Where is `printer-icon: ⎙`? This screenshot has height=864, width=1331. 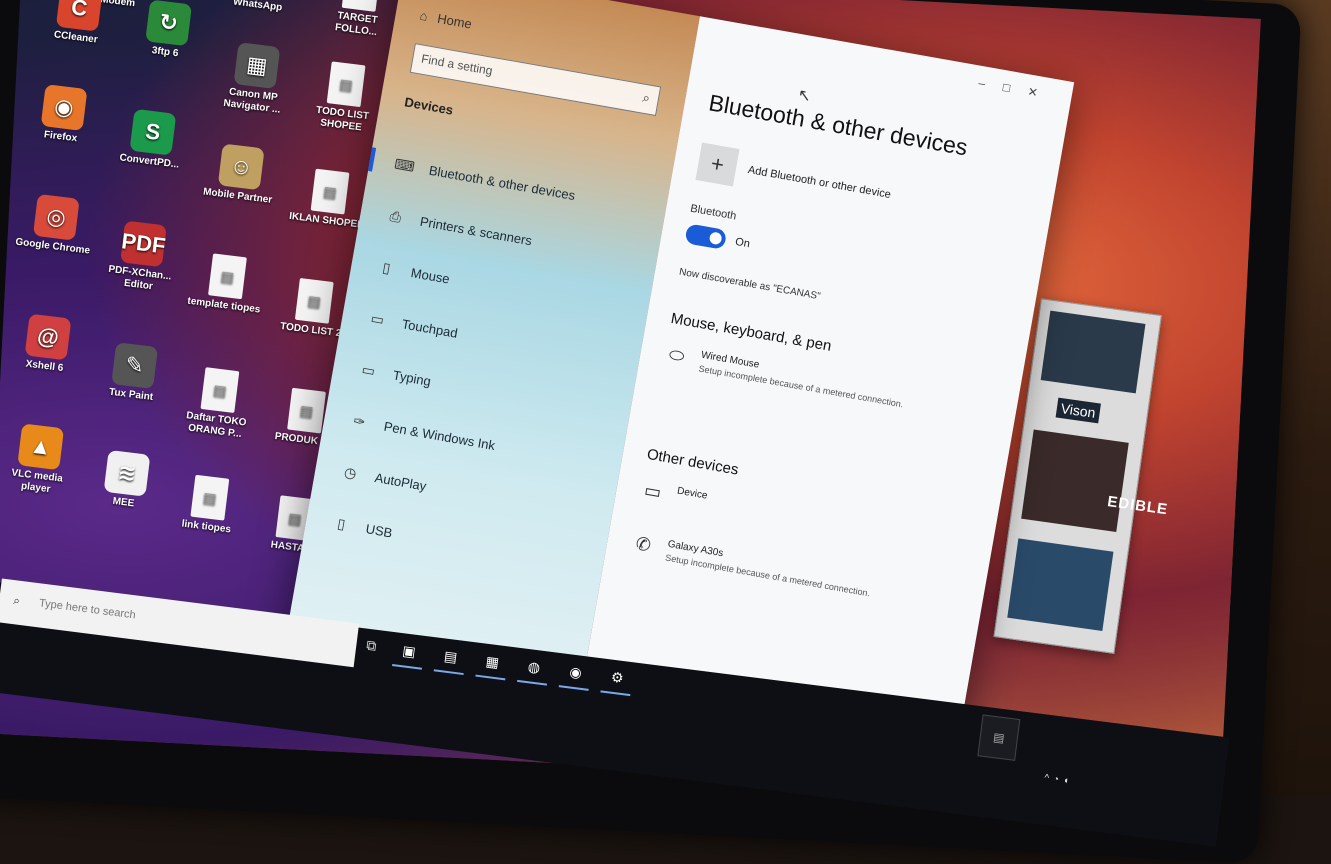
printer-icon: ⎙ is located at coordinates (395, 216).